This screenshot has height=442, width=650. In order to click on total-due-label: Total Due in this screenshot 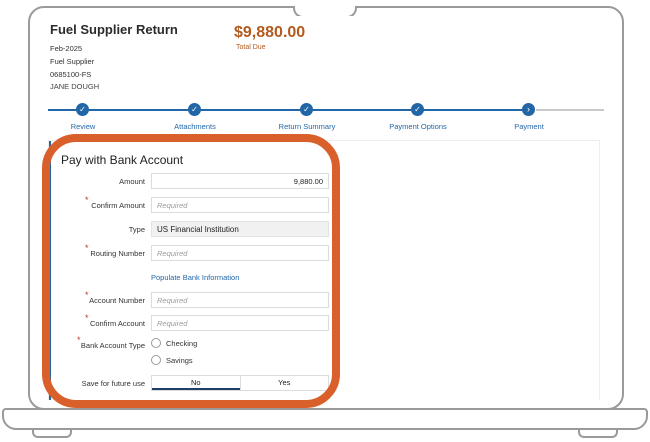, I will do `click(251, 47)`.